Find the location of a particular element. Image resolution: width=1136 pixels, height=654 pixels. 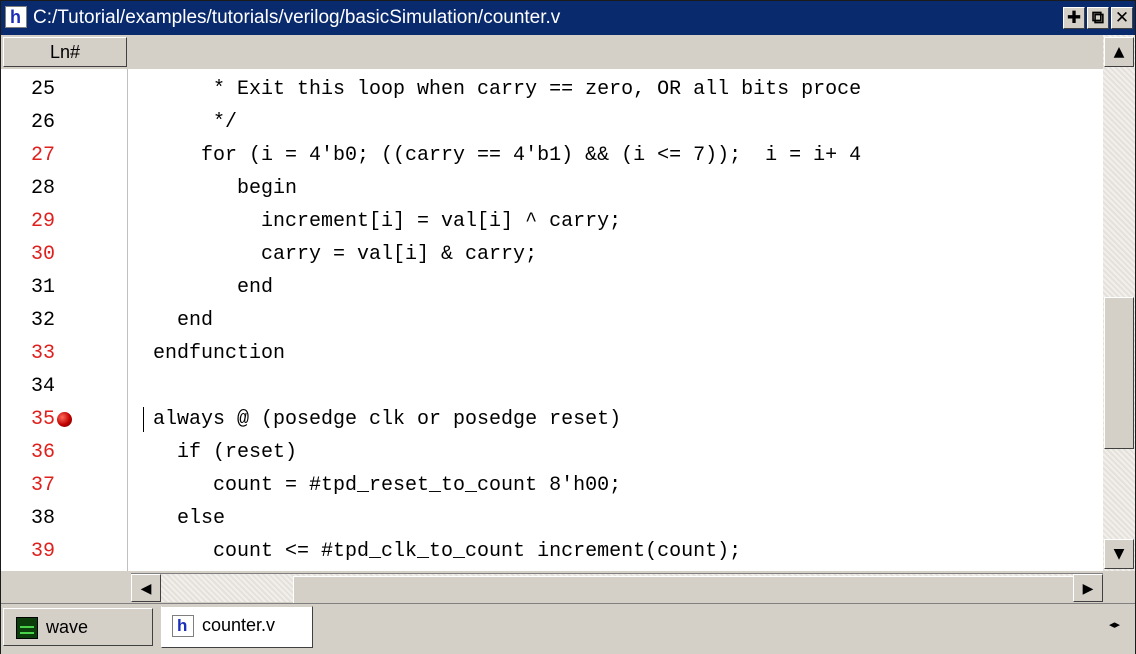

code-line: 38 else is located at coordinates (552, 518).